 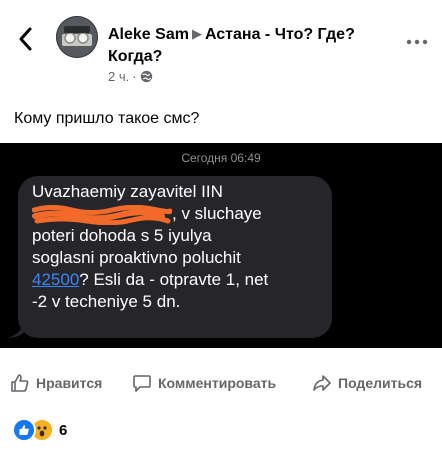 What do you see at coordinates (130, 76) in the screenshot?
I see `post-meta: 2 ч. ·` at bounding box center [130, 76].